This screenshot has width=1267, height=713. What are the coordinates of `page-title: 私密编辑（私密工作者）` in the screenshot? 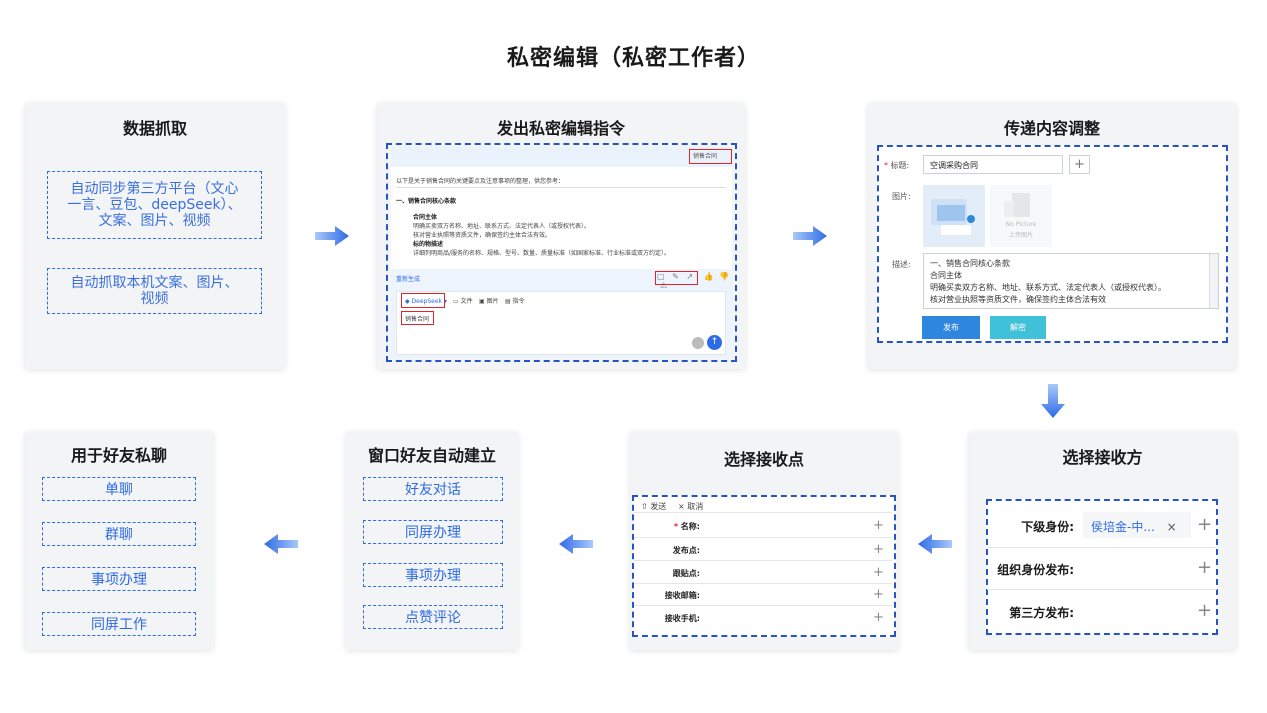 It's located at (633, 58).